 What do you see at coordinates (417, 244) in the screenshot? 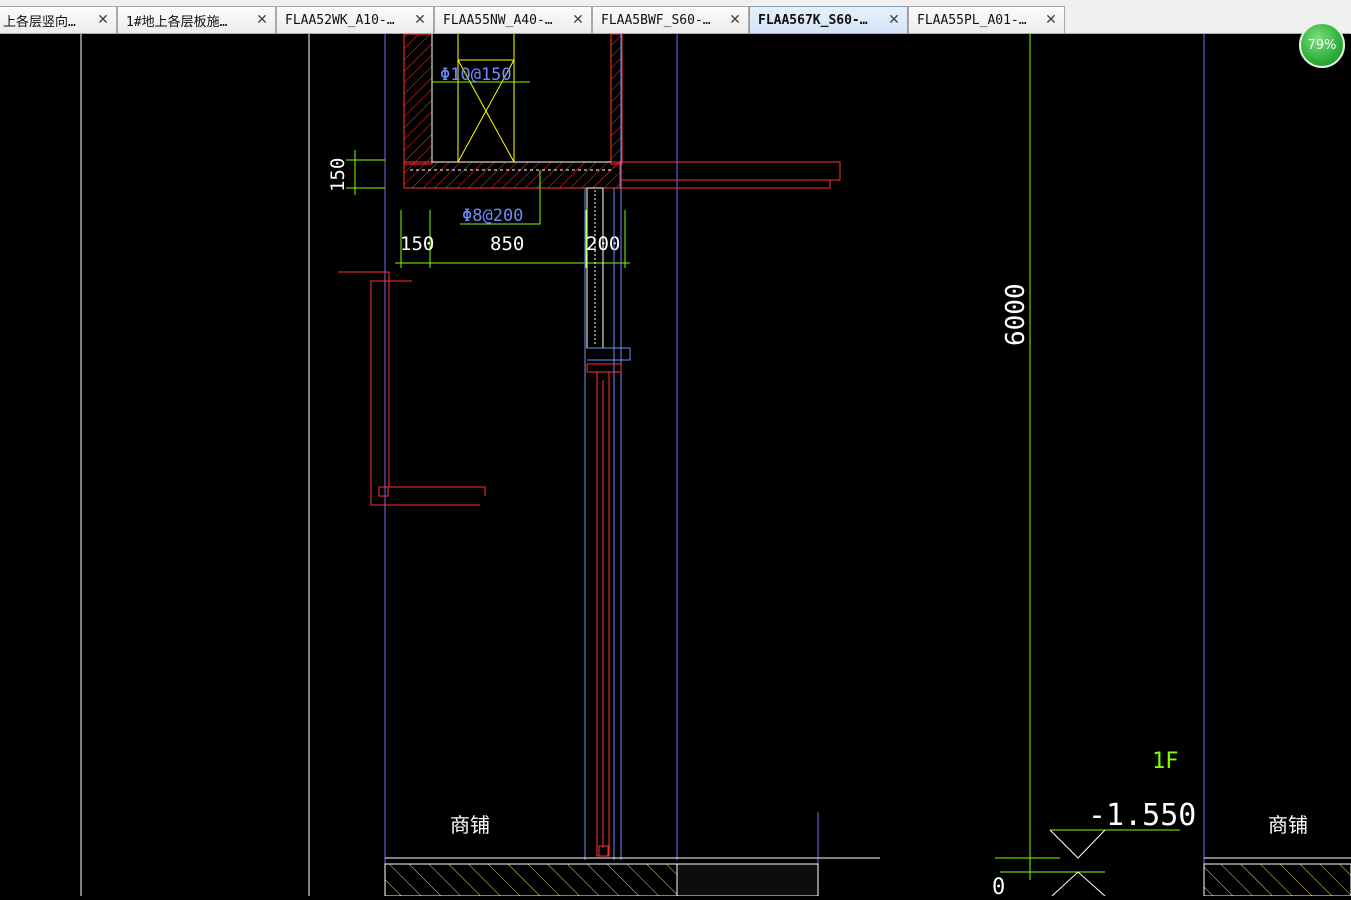
I see `dim-150: 150` at bounding box center [417, 244].